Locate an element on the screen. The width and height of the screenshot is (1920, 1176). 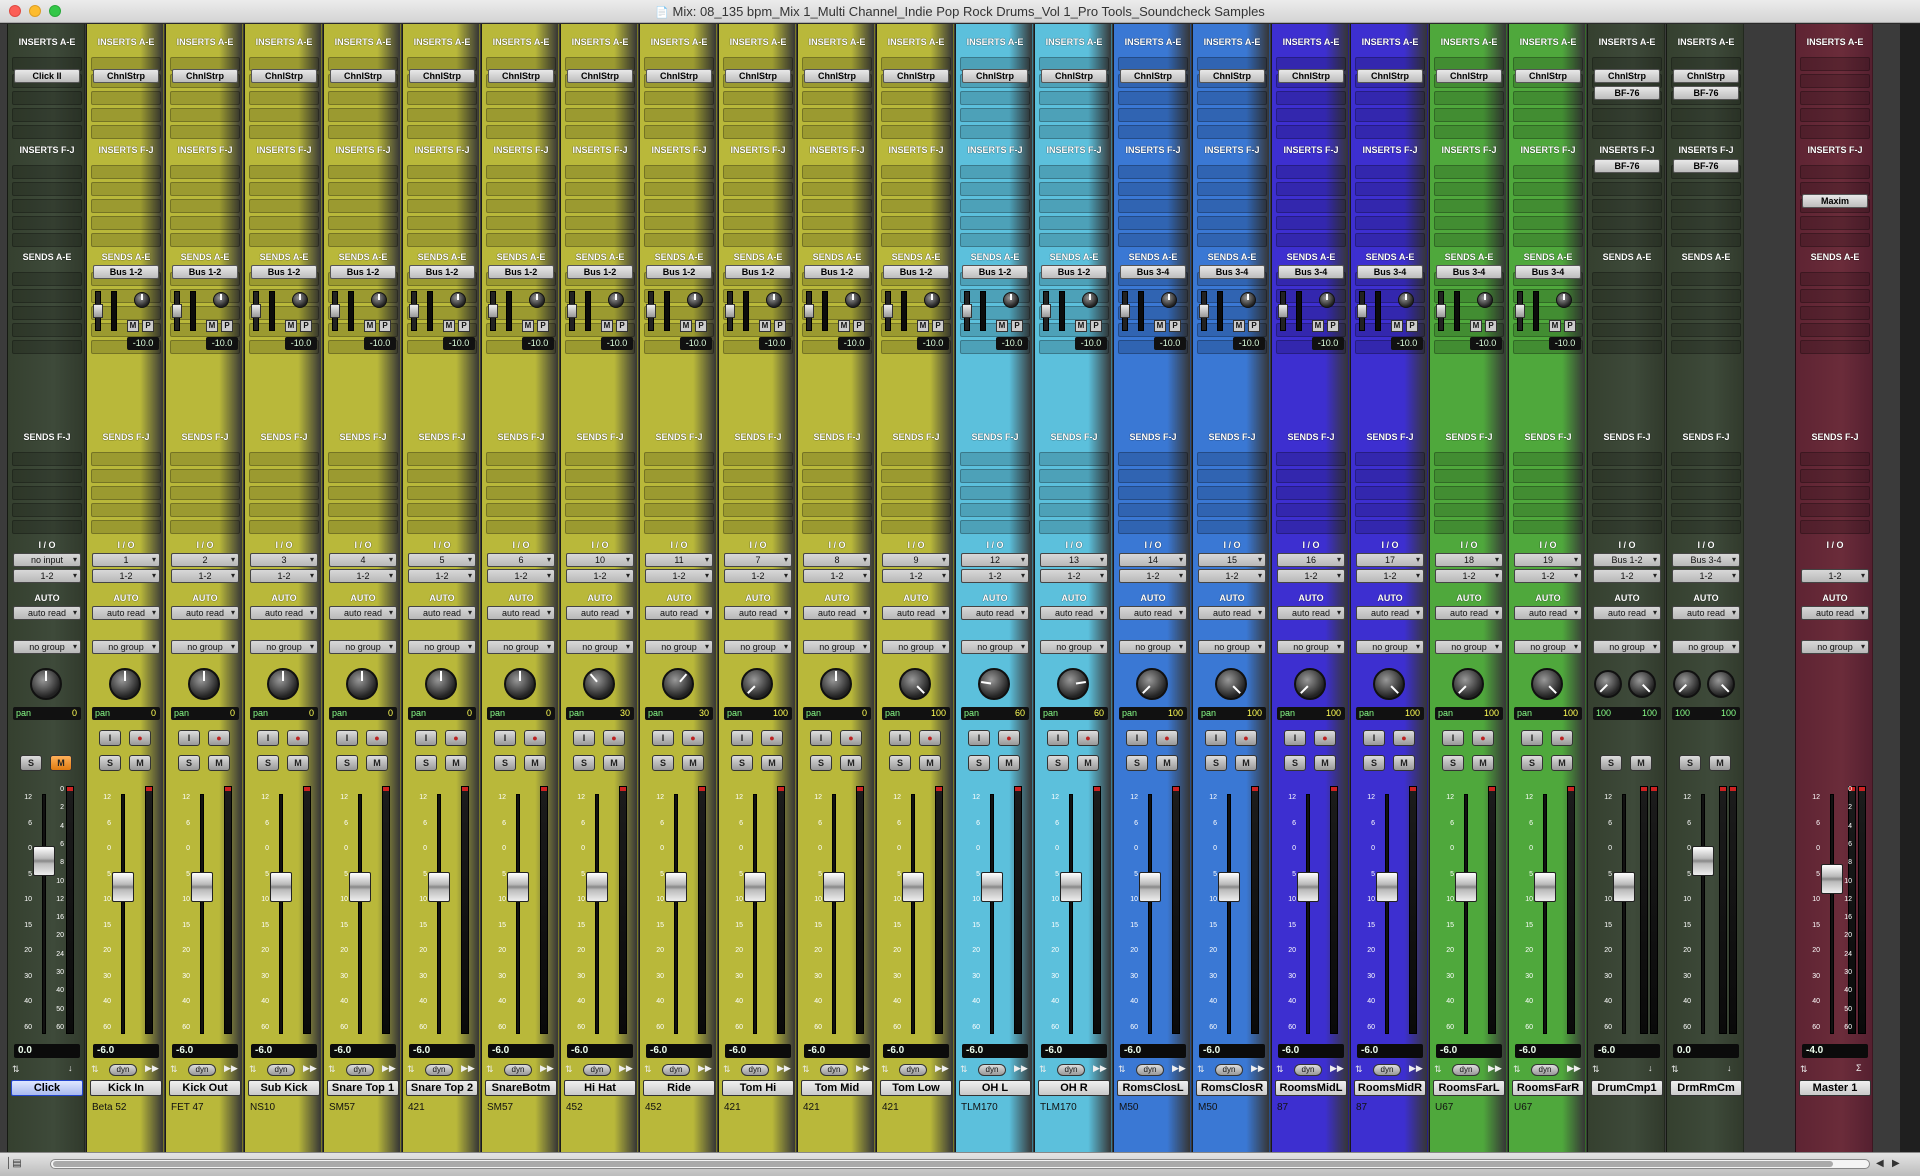
plugin-insert: ChnlStrp is located at coordinates (284, 76).